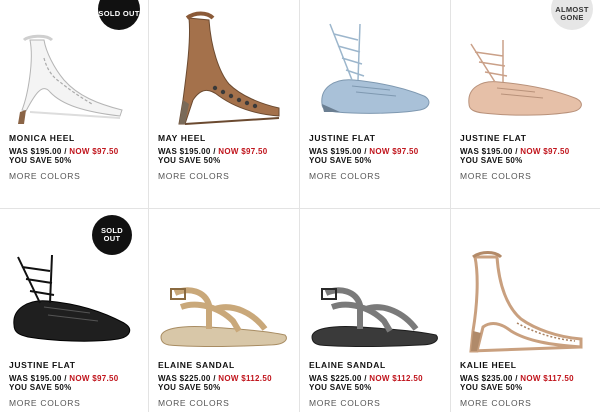  I want to click on product-price: WAS $235.00 / NOW $117.50, so click(528, 378).